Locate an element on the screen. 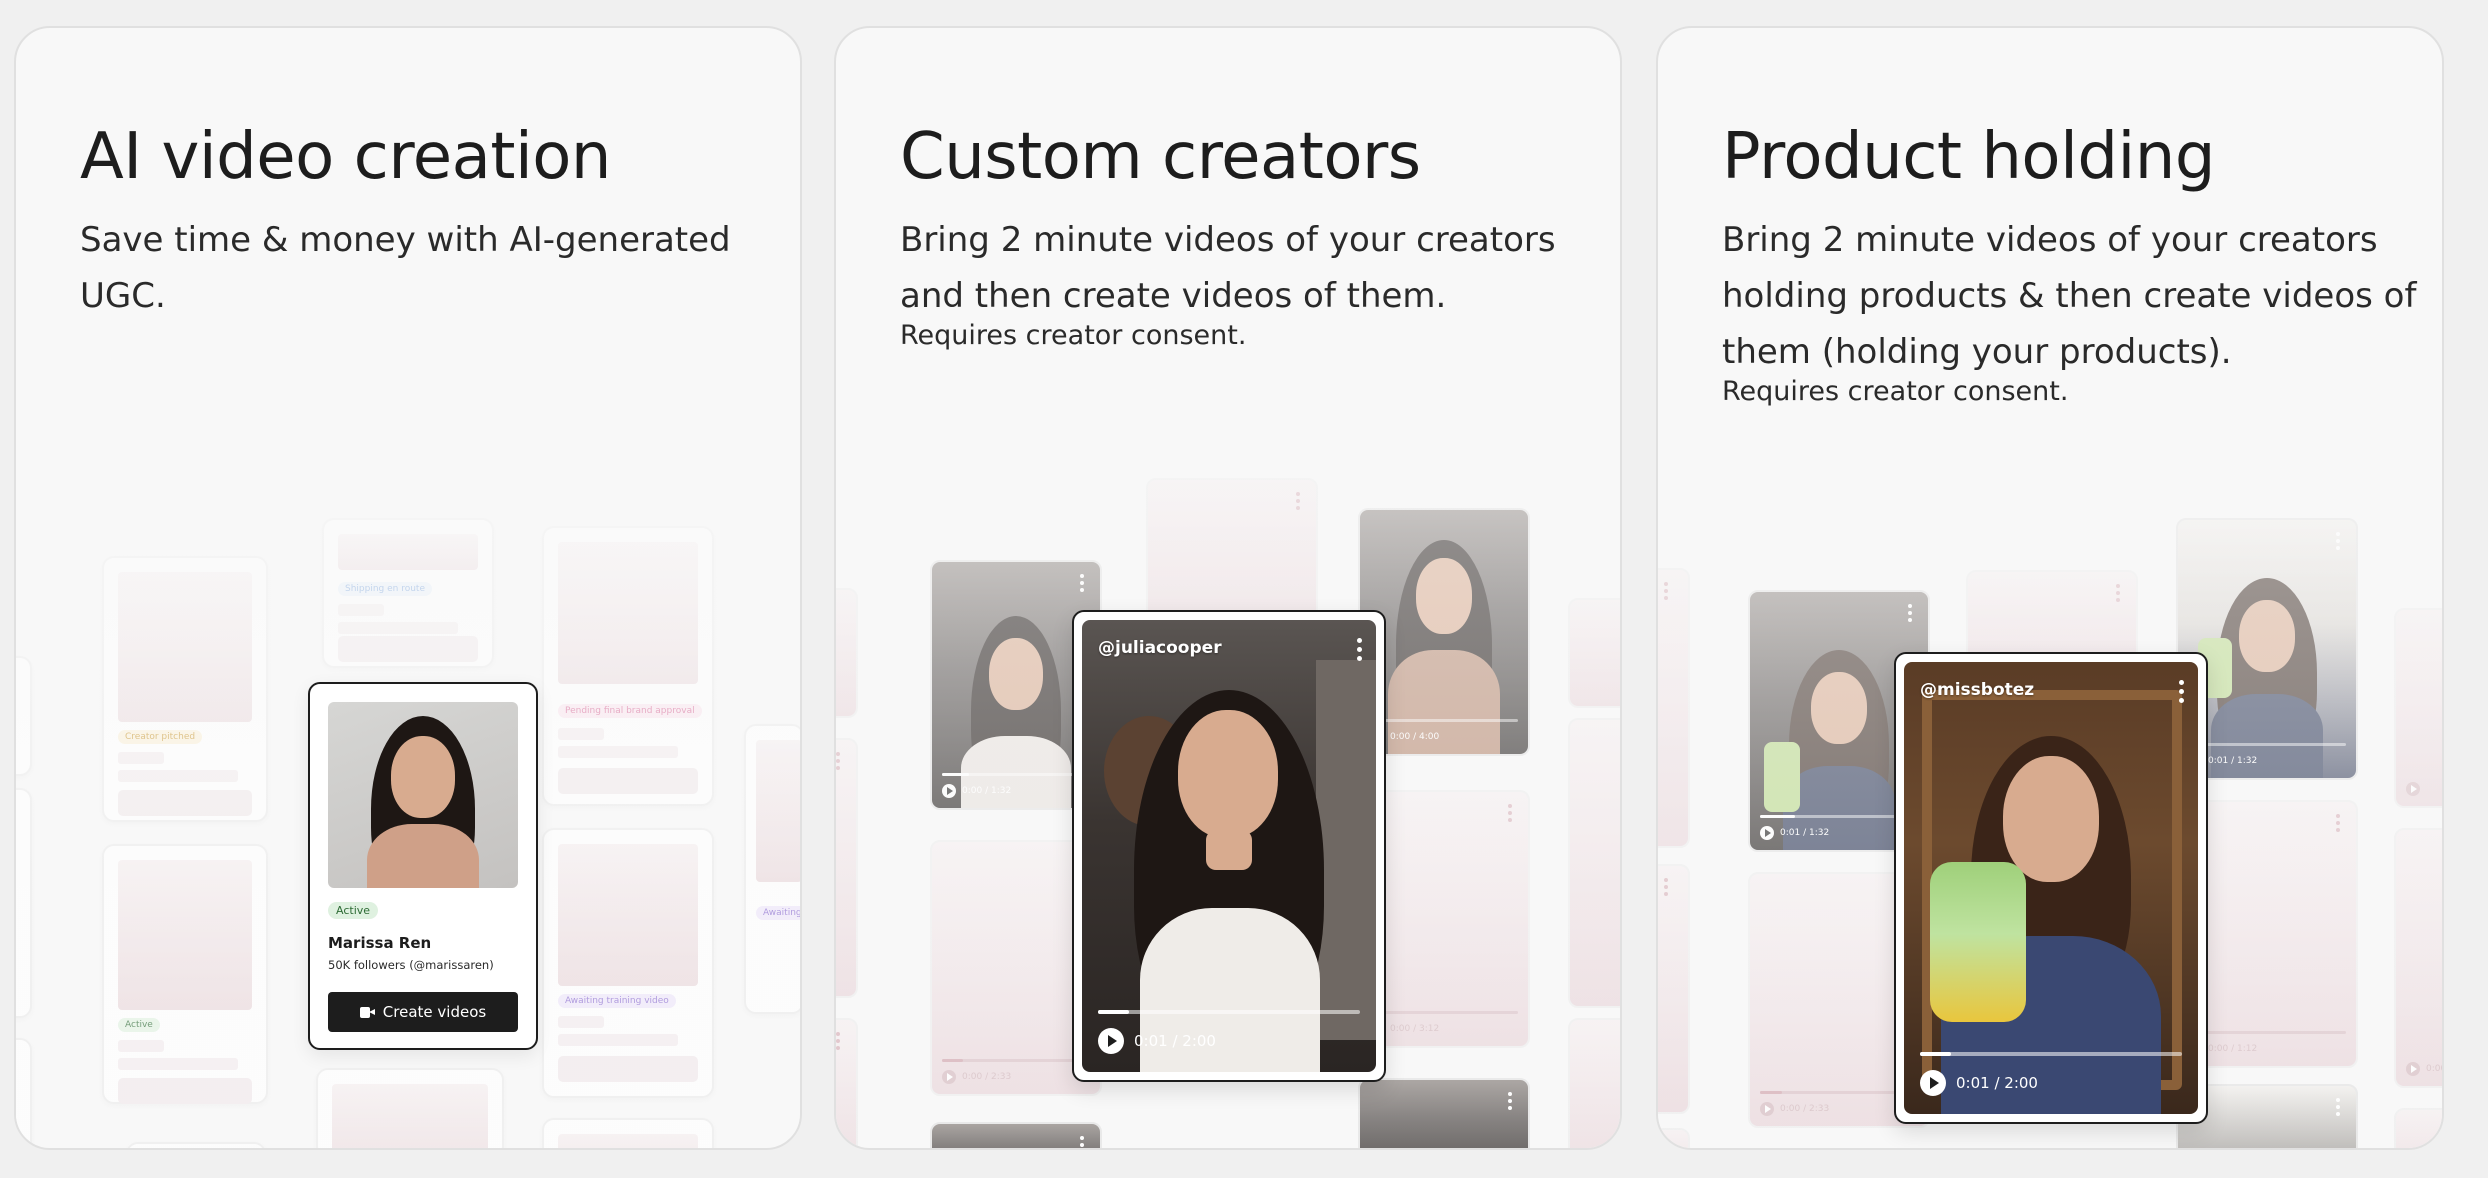  background-creator-tile: Shipping en route is located at coordinates (408, 593).